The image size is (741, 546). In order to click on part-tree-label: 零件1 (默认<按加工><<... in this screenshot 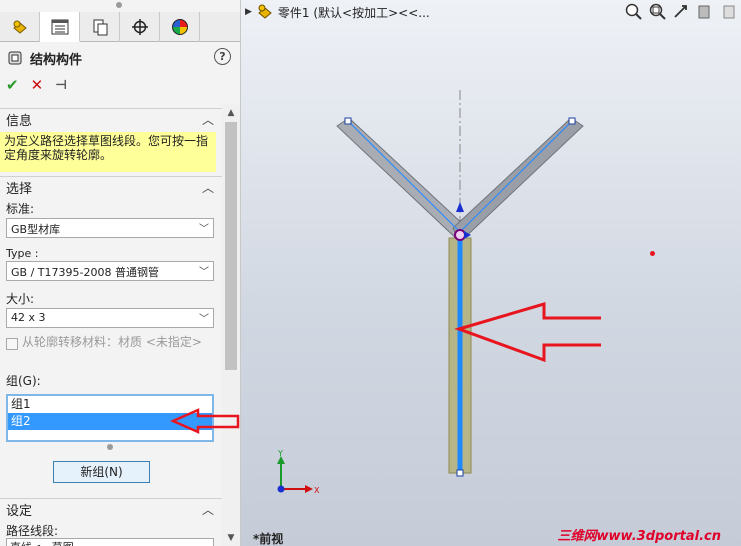, I will do `click(353, 12)`.